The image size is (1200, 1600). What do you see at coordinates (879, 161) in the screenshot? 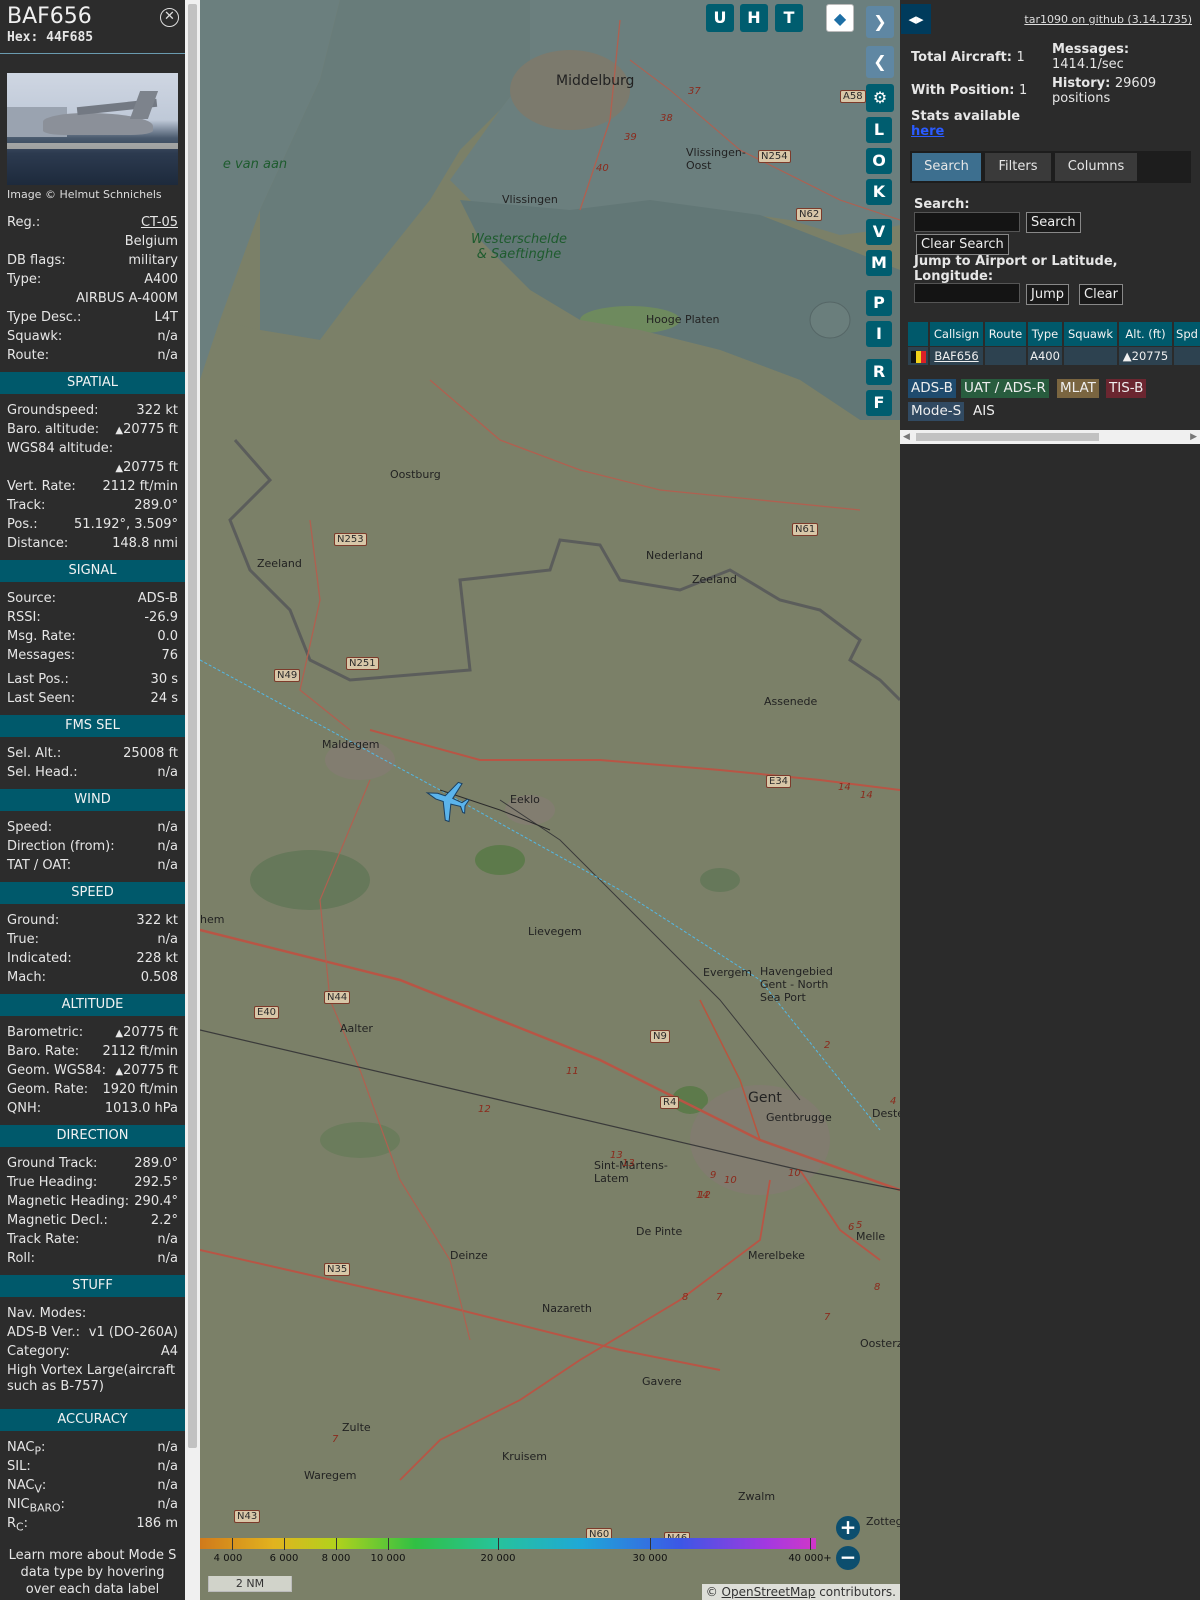
I see `toggle-o-button: O` at bounding box center [879, 161].